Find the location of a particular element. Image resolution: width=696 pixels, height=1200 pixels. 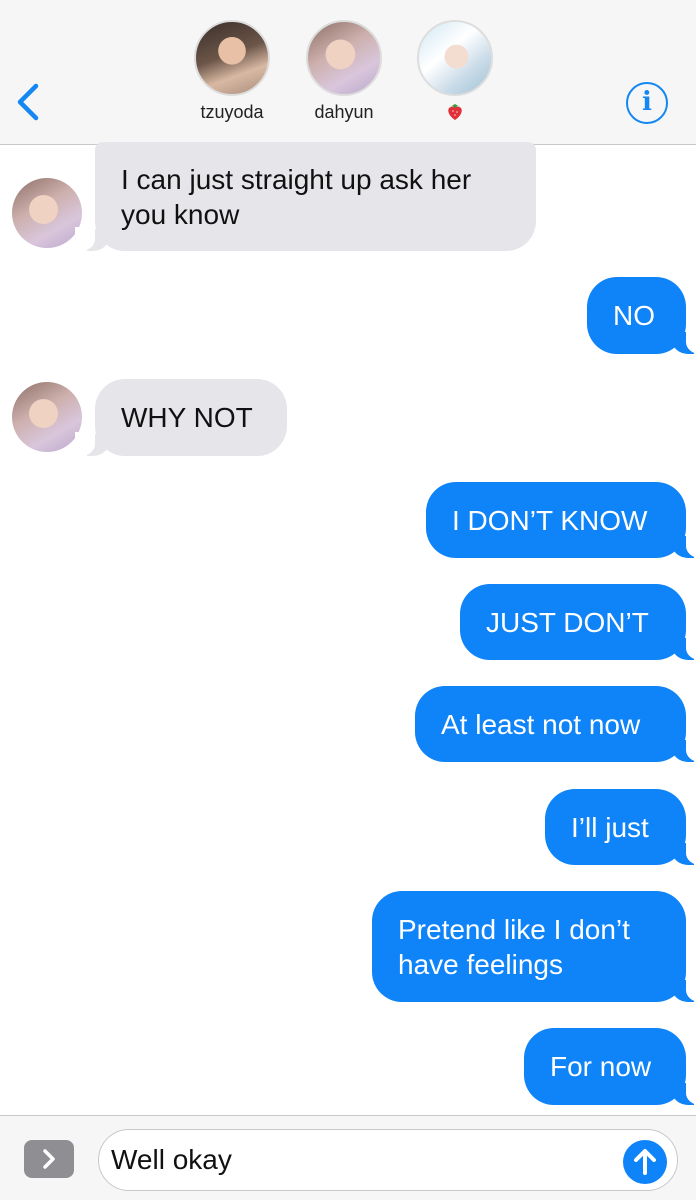

contact-dahyun: dahyun is located at coordinates (344, 71).